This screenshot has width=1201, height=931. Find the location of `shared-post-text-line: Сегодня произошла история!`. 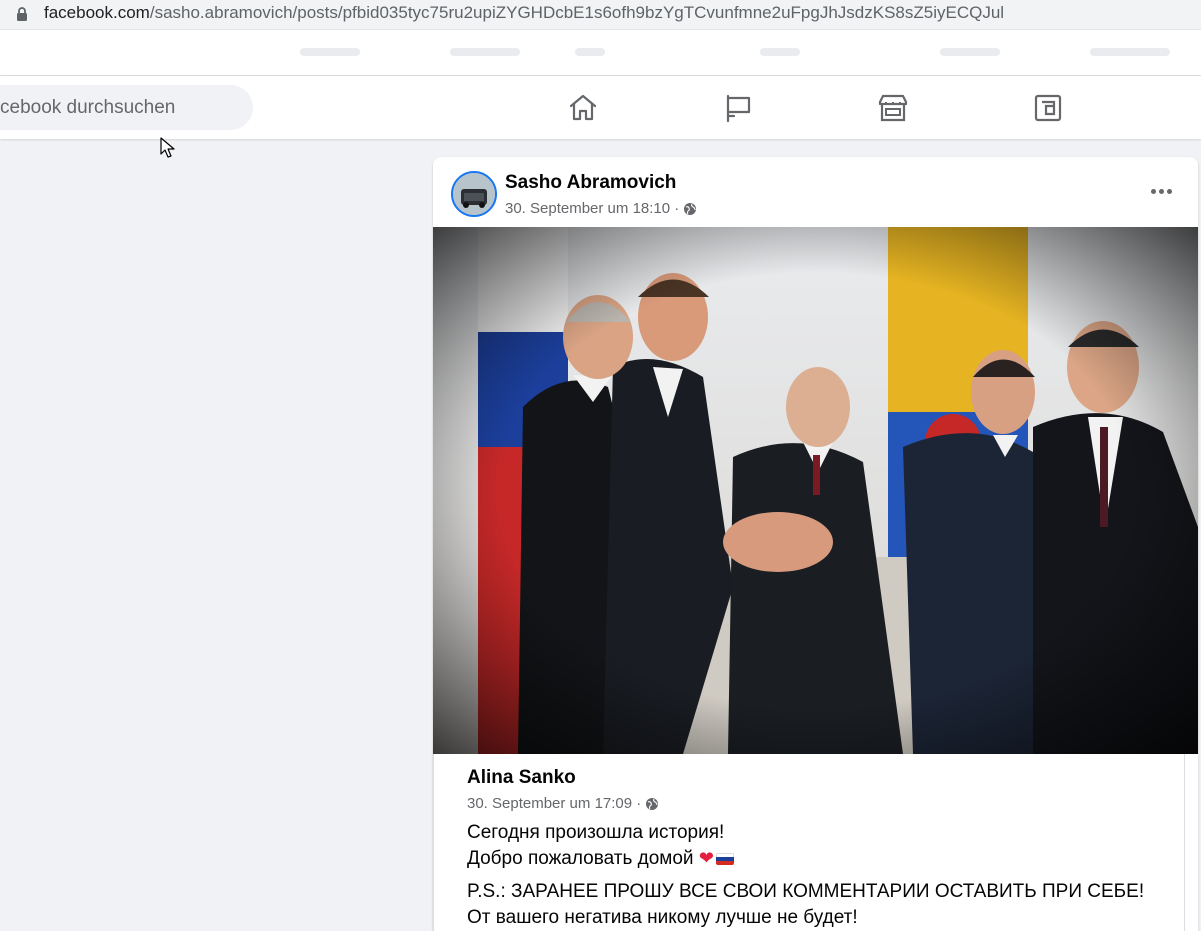

shared-post-text-line: Сегодня произошла история! is located at coordinates (596, 832).